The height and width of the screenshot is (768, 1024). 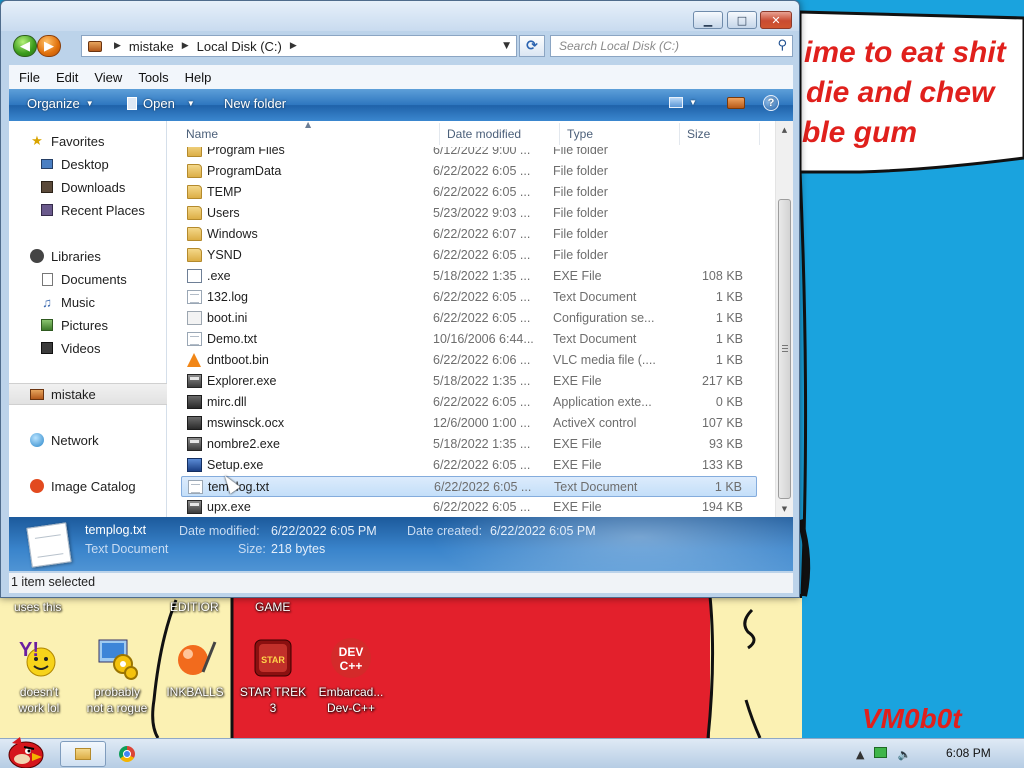 What do you see at coordinates (194, 152) in the screenshot?
I see `folder-icon` at bounding box center [194, 152].